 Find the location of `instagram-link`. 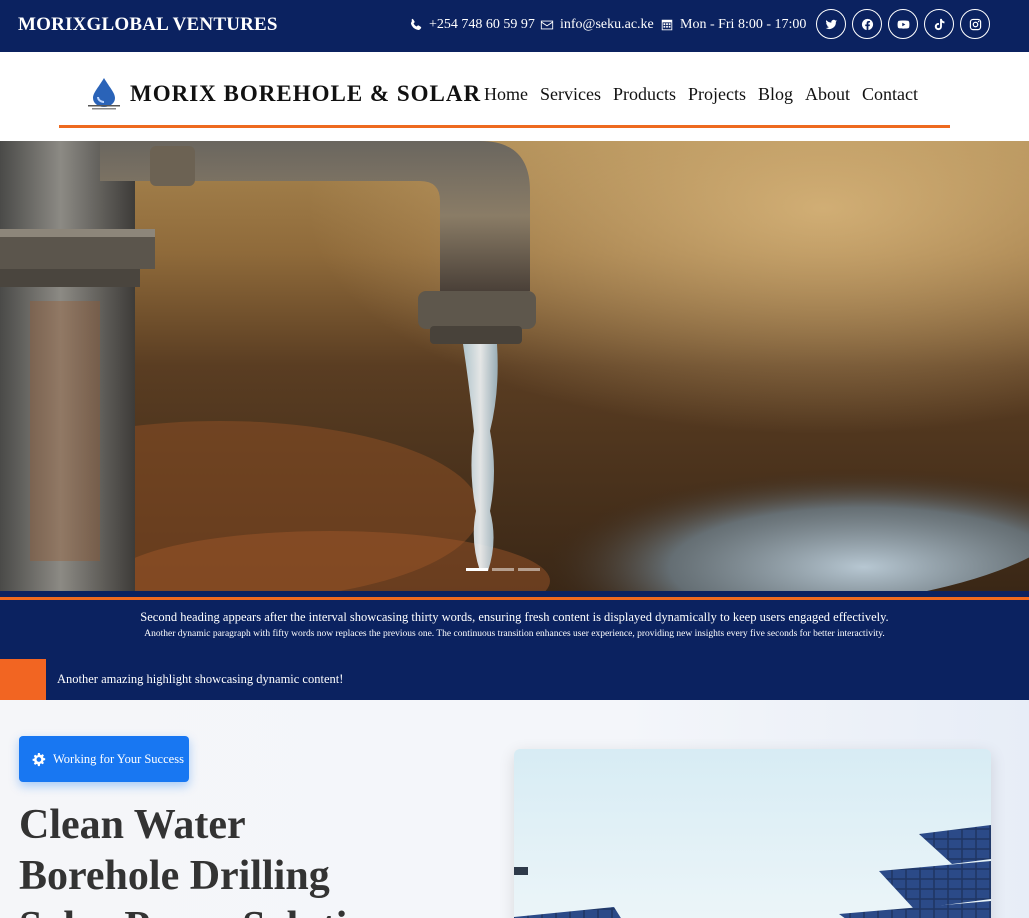

instagram-link is located at coordinates (975, 24).